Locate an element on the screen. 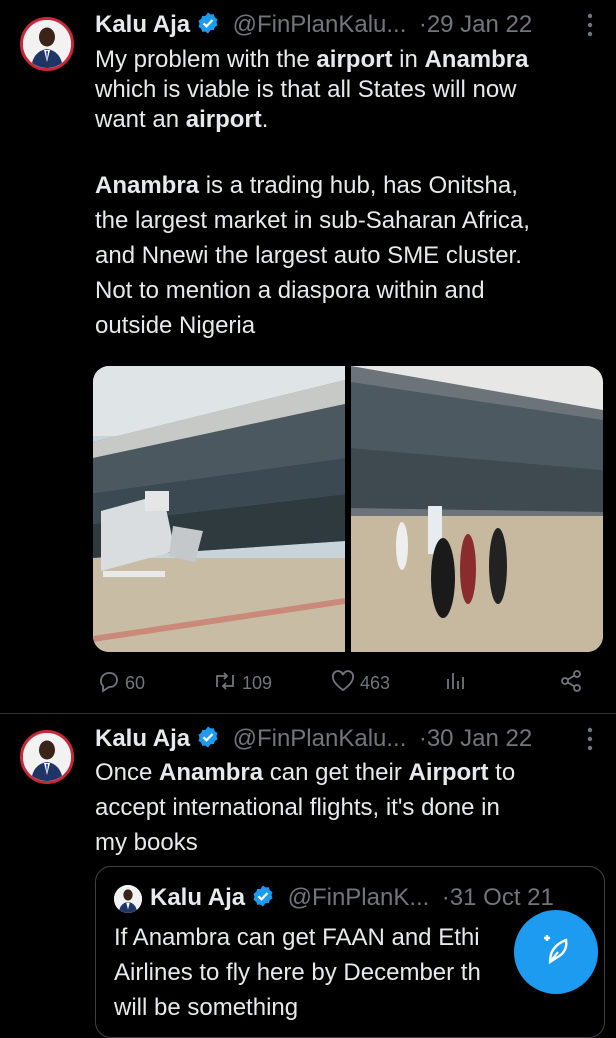  share-icon is located at coordinates (573, 683).